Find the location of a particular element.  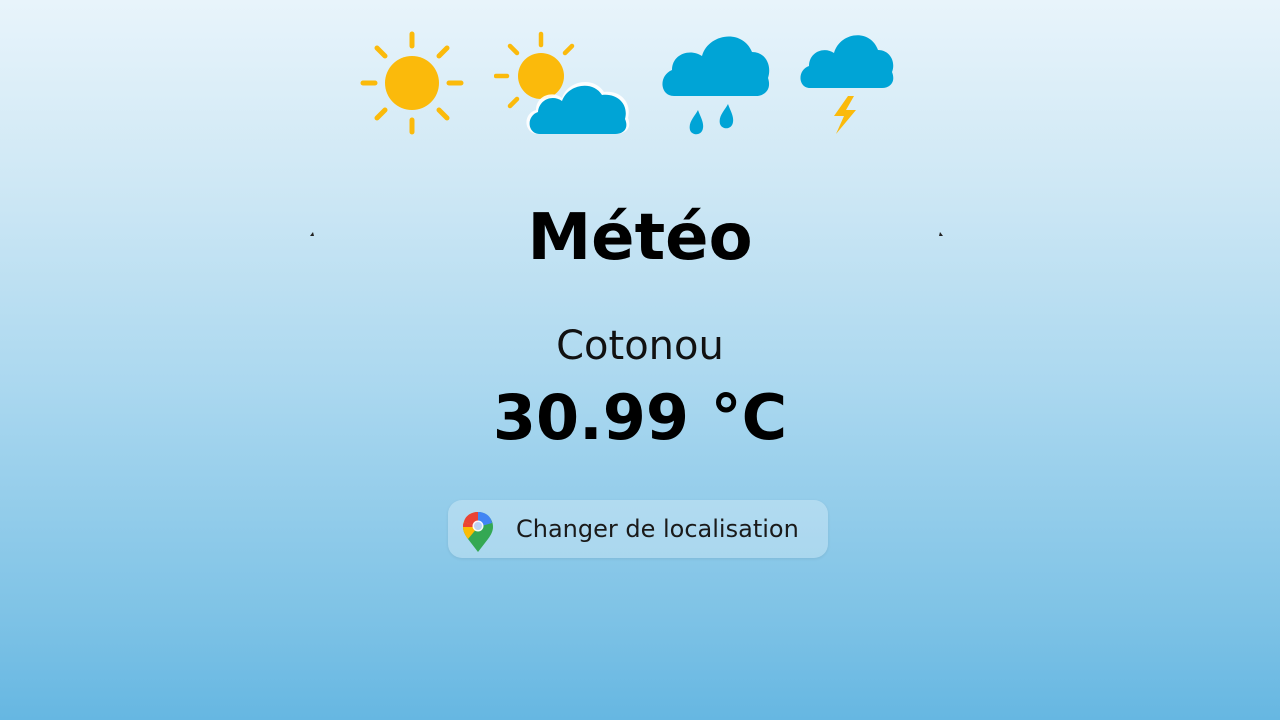

change-location-label: Changer de localisation is located at coordinates (657, 529).